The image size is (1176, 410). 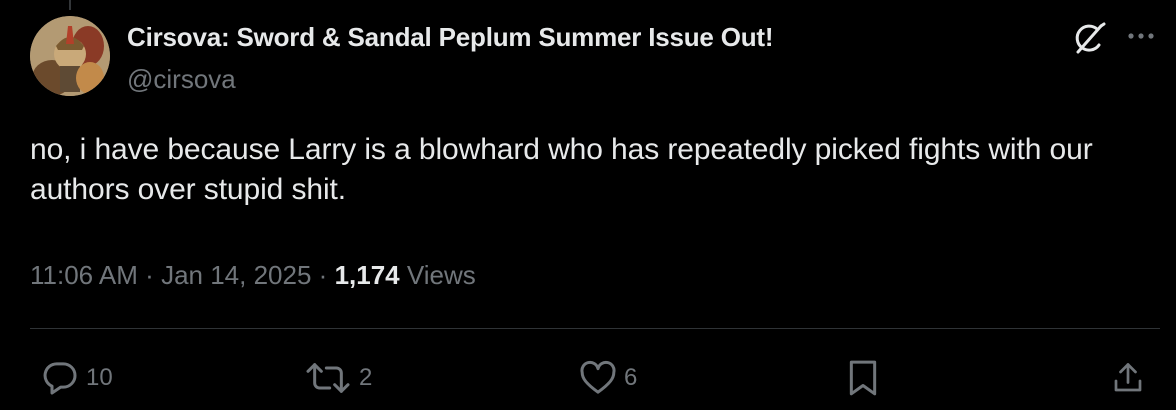 What do you see at coordinates (328, 378) in the screenshot?
I see `repost-icon` at bounding box center [328, 378].